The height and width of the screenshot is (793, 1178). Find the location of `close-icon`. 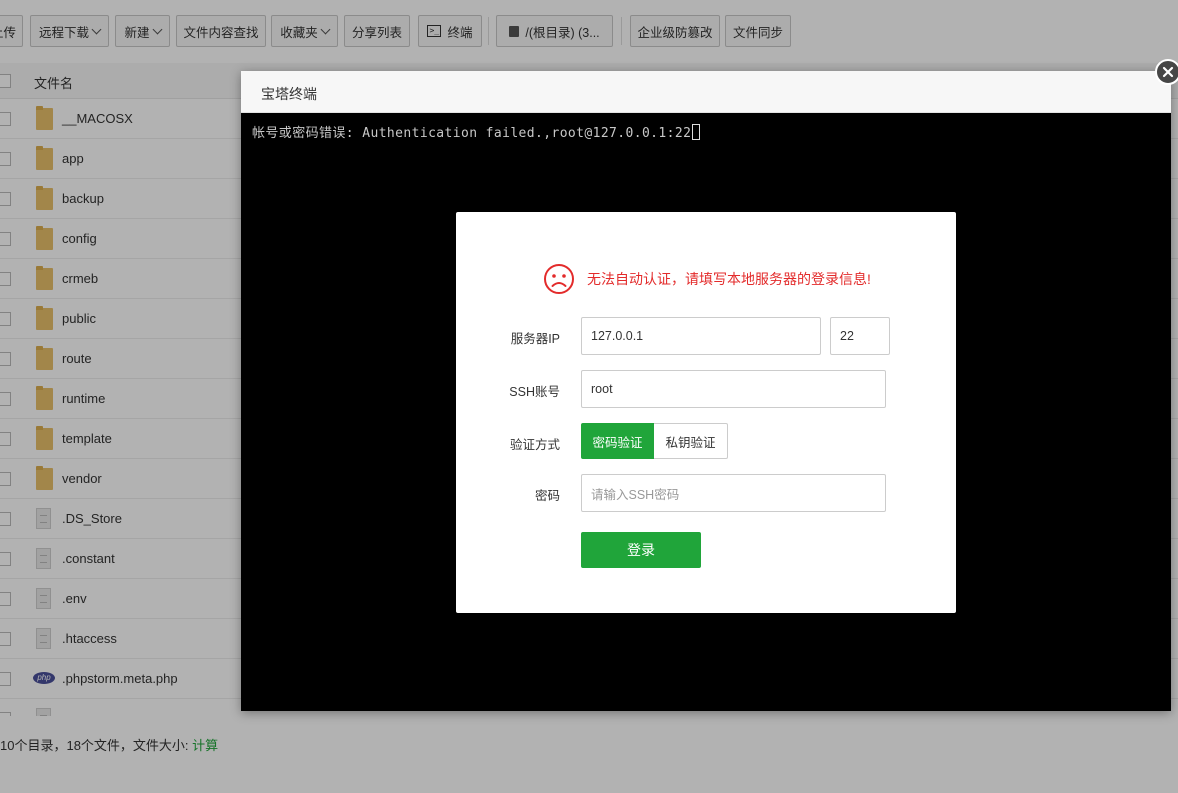

close-icon is located at coordinates (1168, 72).